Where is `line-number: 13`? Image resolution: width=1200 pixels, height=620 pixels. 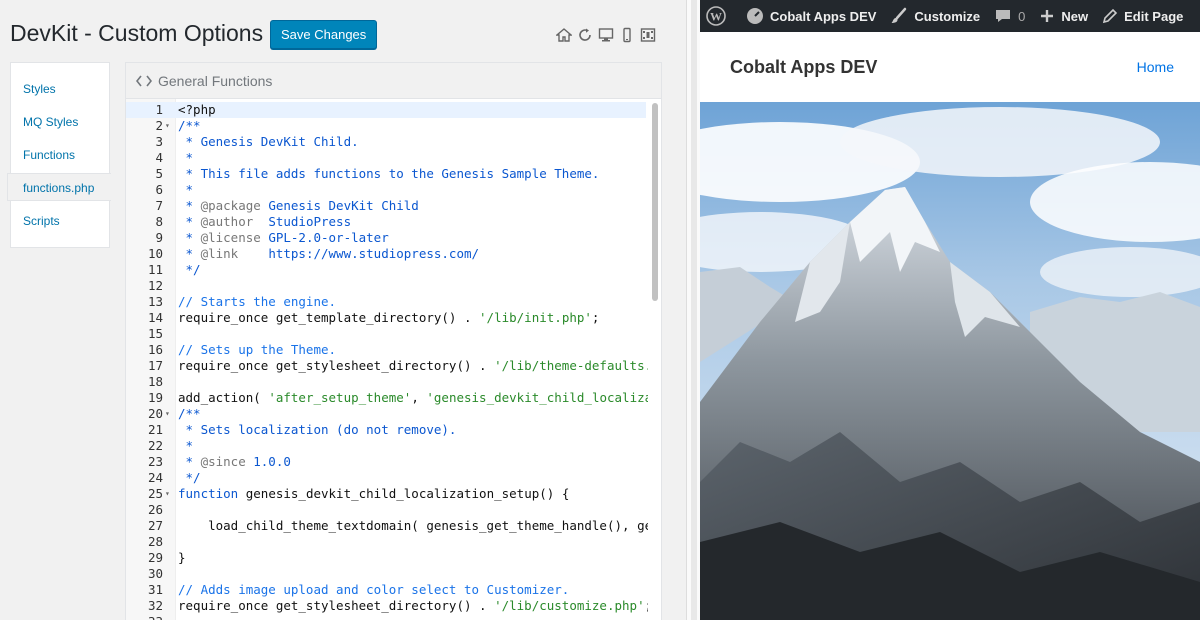
line-number: 13 is located at coordinates (155, 301).